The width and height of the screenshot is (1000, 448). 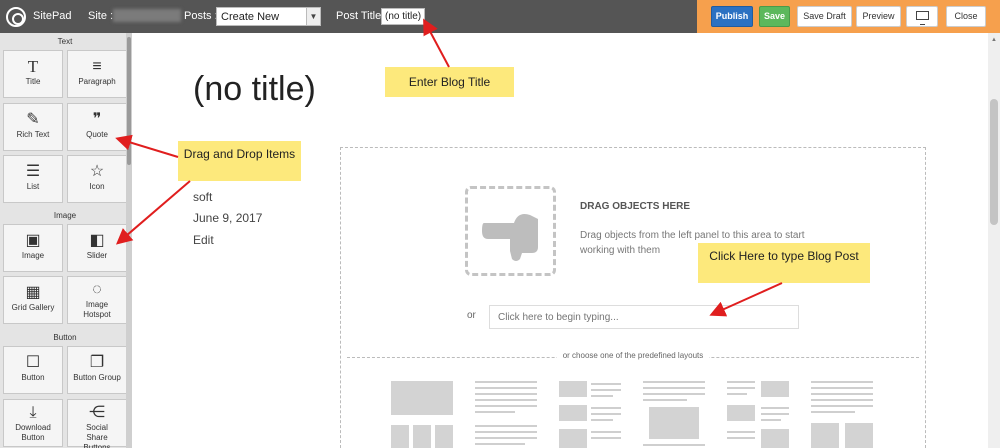 I want to click on arrow-to-typing, so click(x=746, y=299).